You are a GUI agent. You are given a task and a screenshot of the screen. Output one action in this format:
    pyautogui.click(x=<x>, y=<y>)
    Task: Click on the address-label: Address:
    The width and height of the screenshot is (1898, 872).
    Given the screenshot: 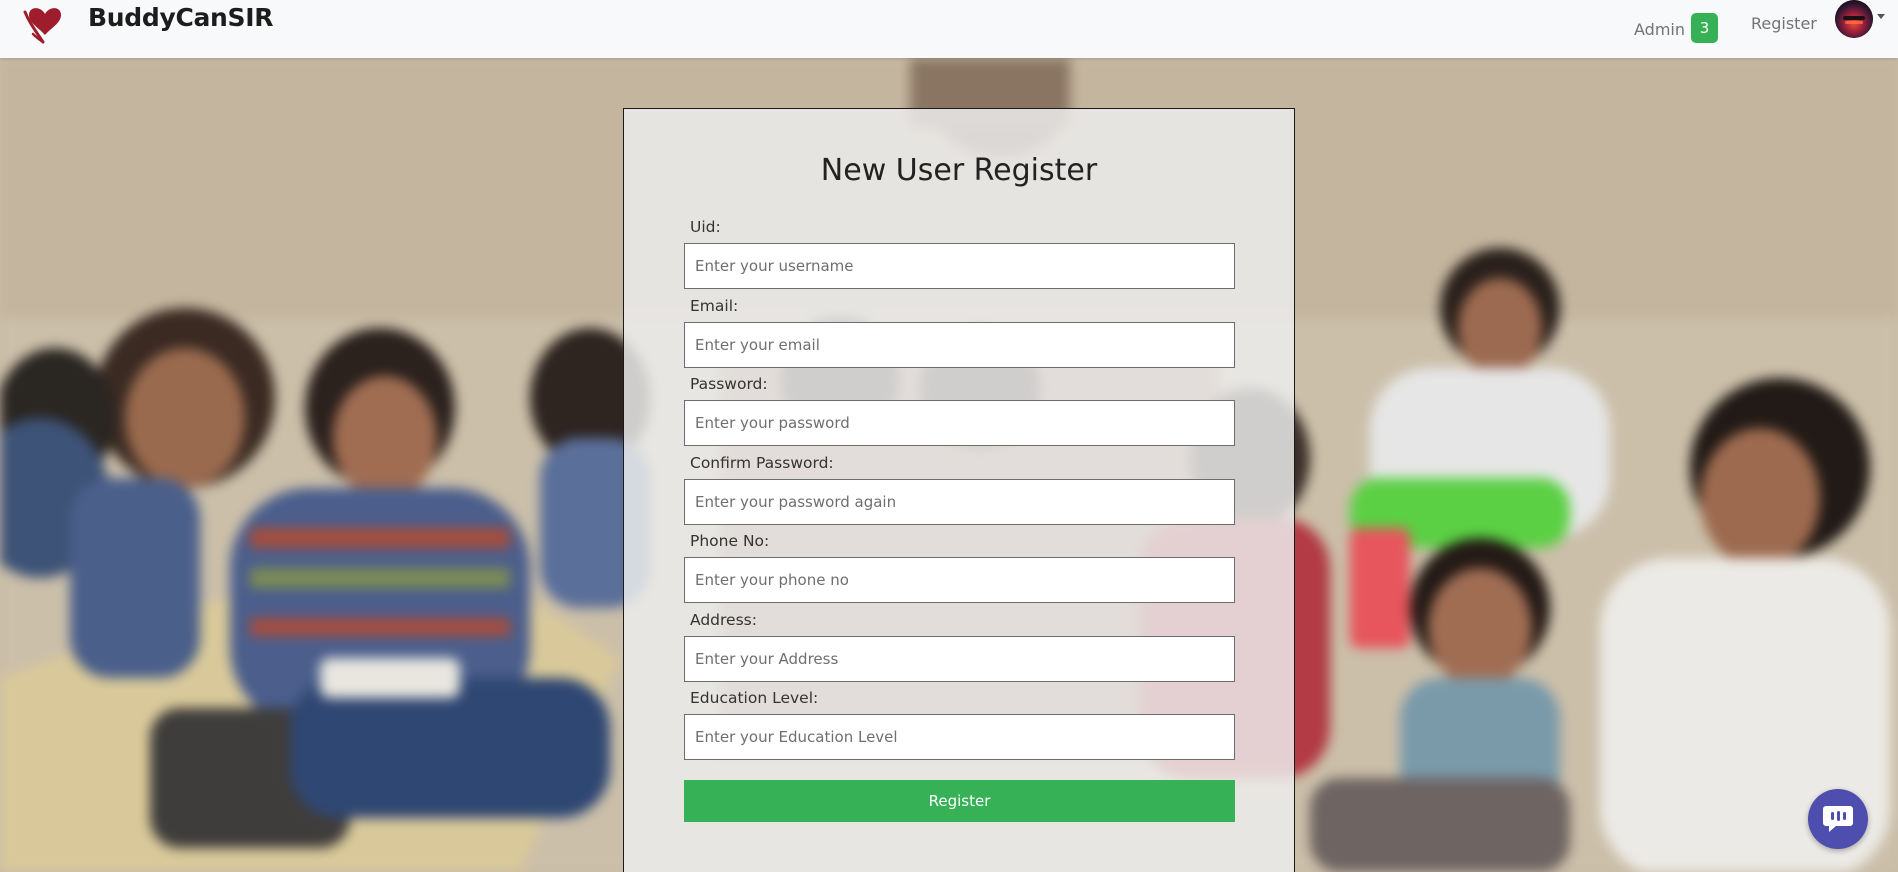 What is the action you would take?
    pyautogui.click(x=723, y=620)
    